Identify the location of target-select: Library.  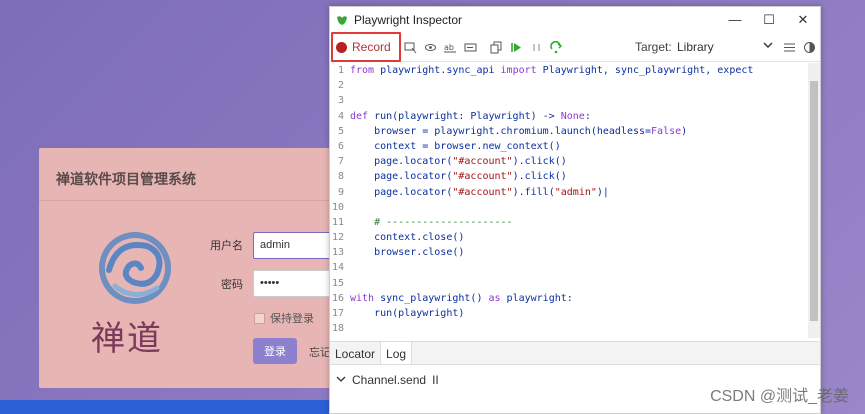
(695, 47).